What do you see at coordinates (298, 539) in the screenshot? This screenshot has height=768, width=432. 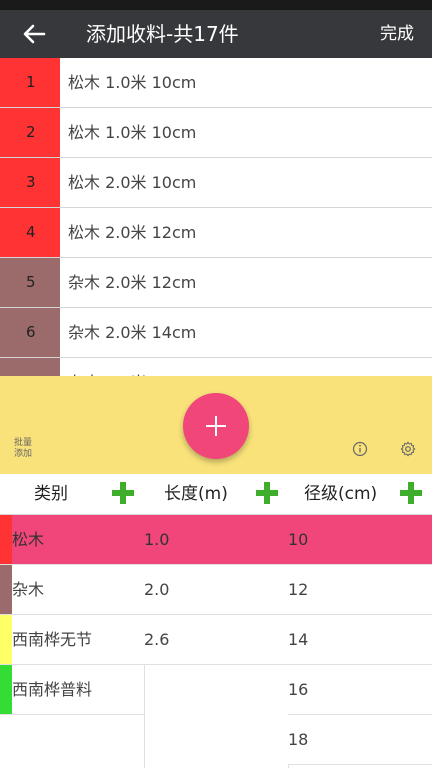 I see `diameter-option-label: 10` at bounding box center [298, 539].